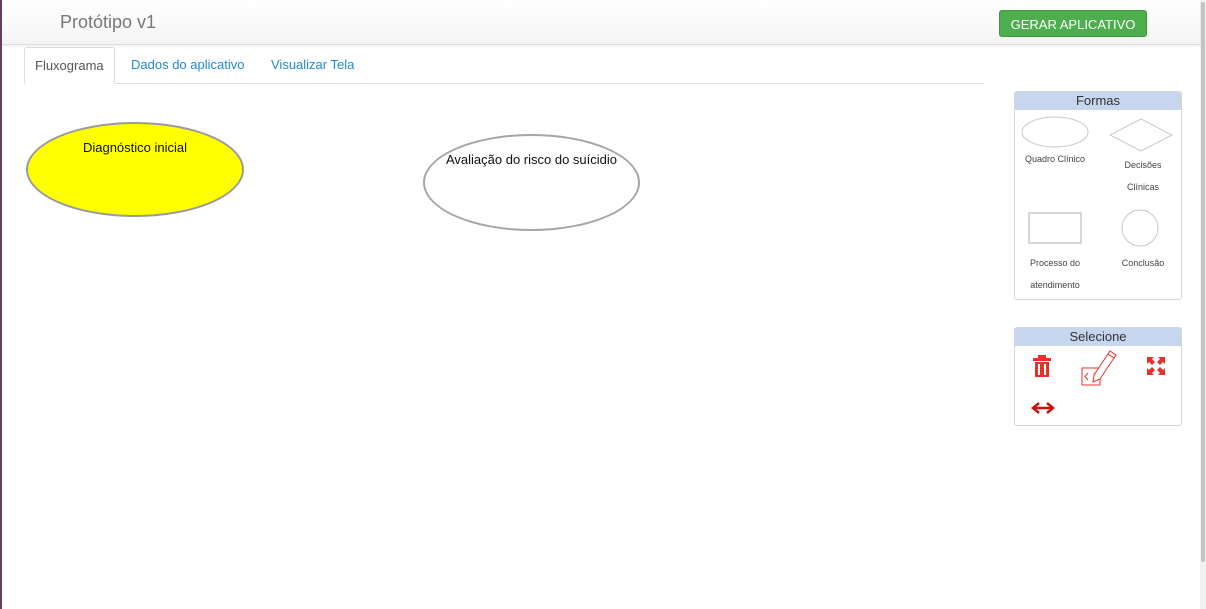 This screenshot has height=609, width=1206. What do you see at coordinates (1140, 228) in the screenshot?
I see `circle-shape-icon` at bounding box center [1140, 228].